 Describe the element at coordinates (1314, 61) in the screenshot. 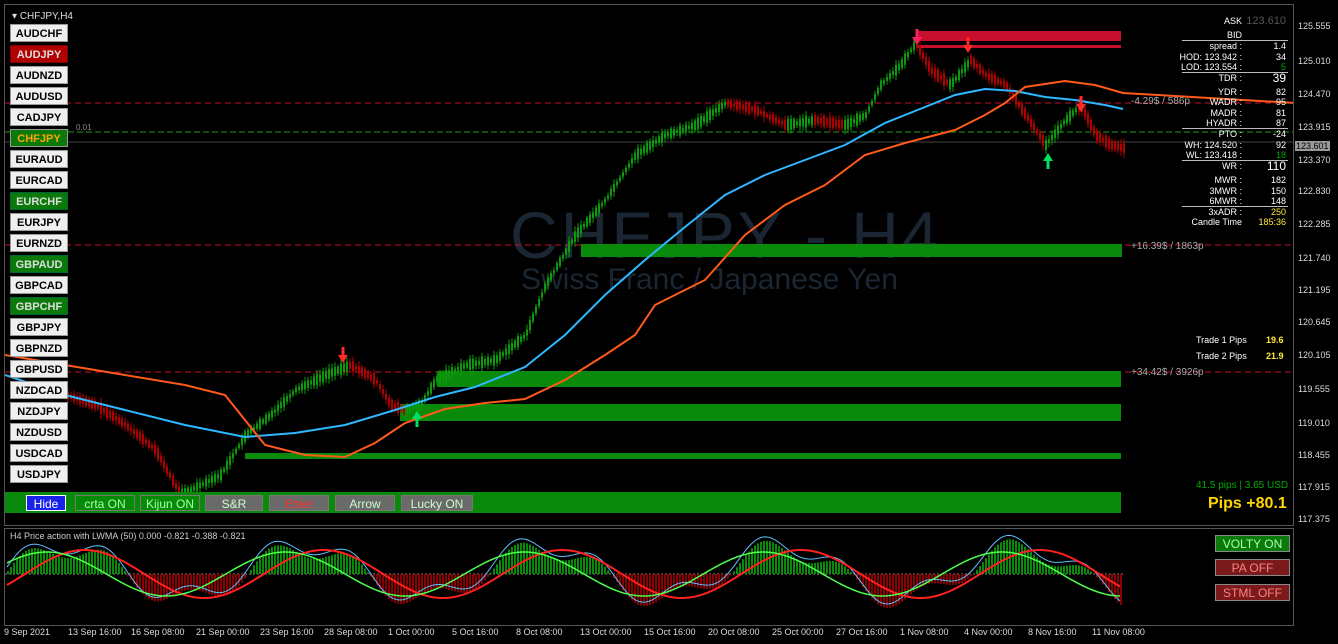

I see `price-tick: 125.010` at that location.